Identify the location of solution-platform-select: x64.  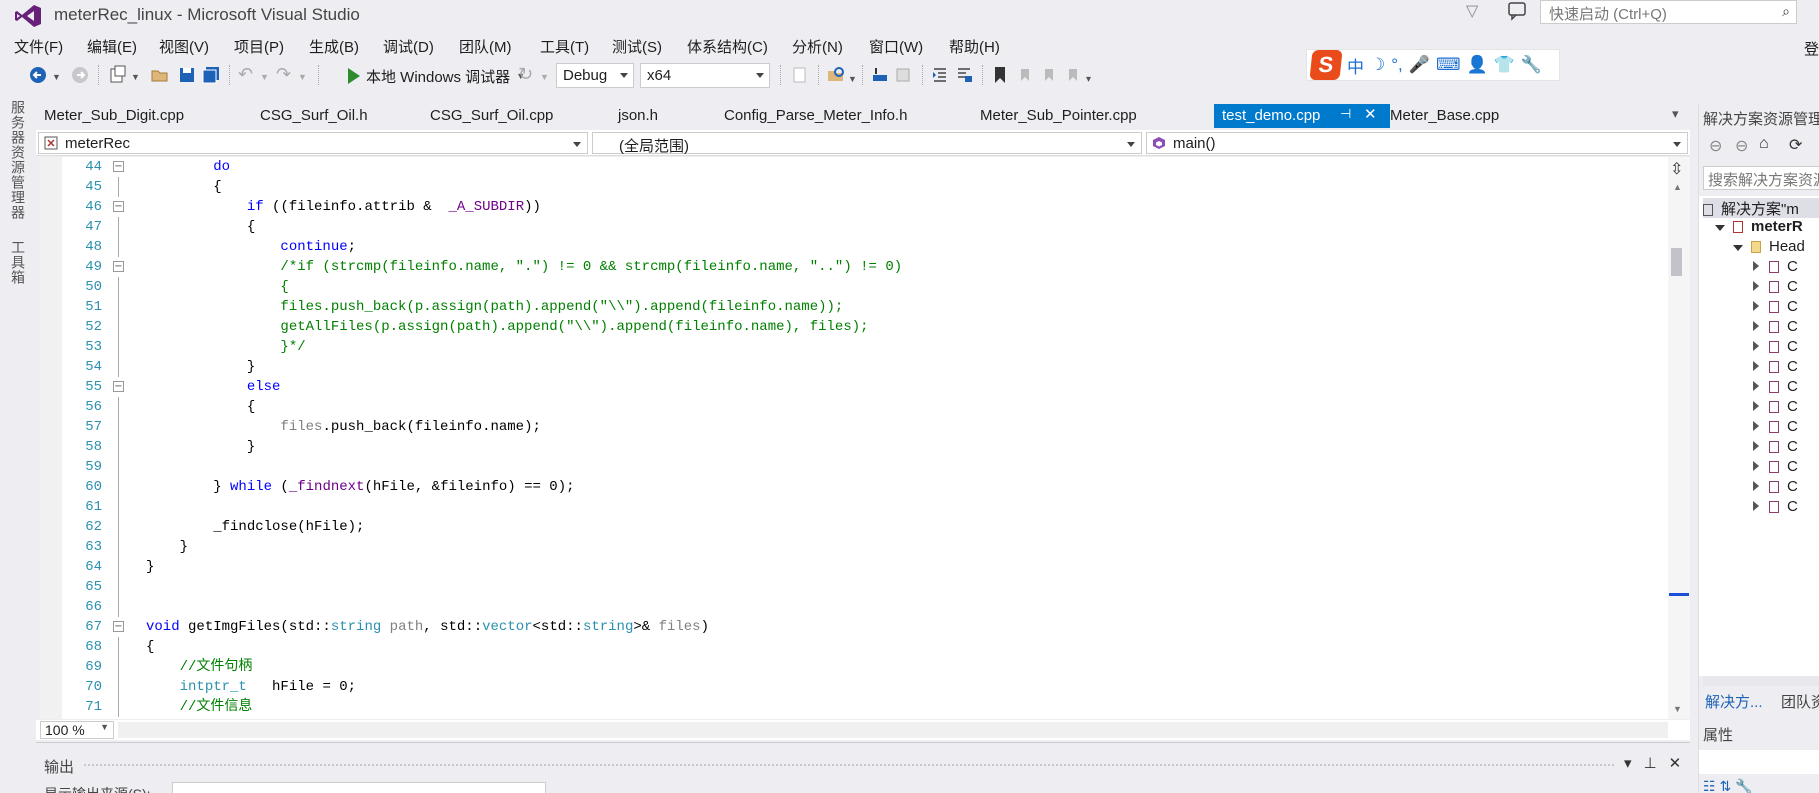
(705, 75).